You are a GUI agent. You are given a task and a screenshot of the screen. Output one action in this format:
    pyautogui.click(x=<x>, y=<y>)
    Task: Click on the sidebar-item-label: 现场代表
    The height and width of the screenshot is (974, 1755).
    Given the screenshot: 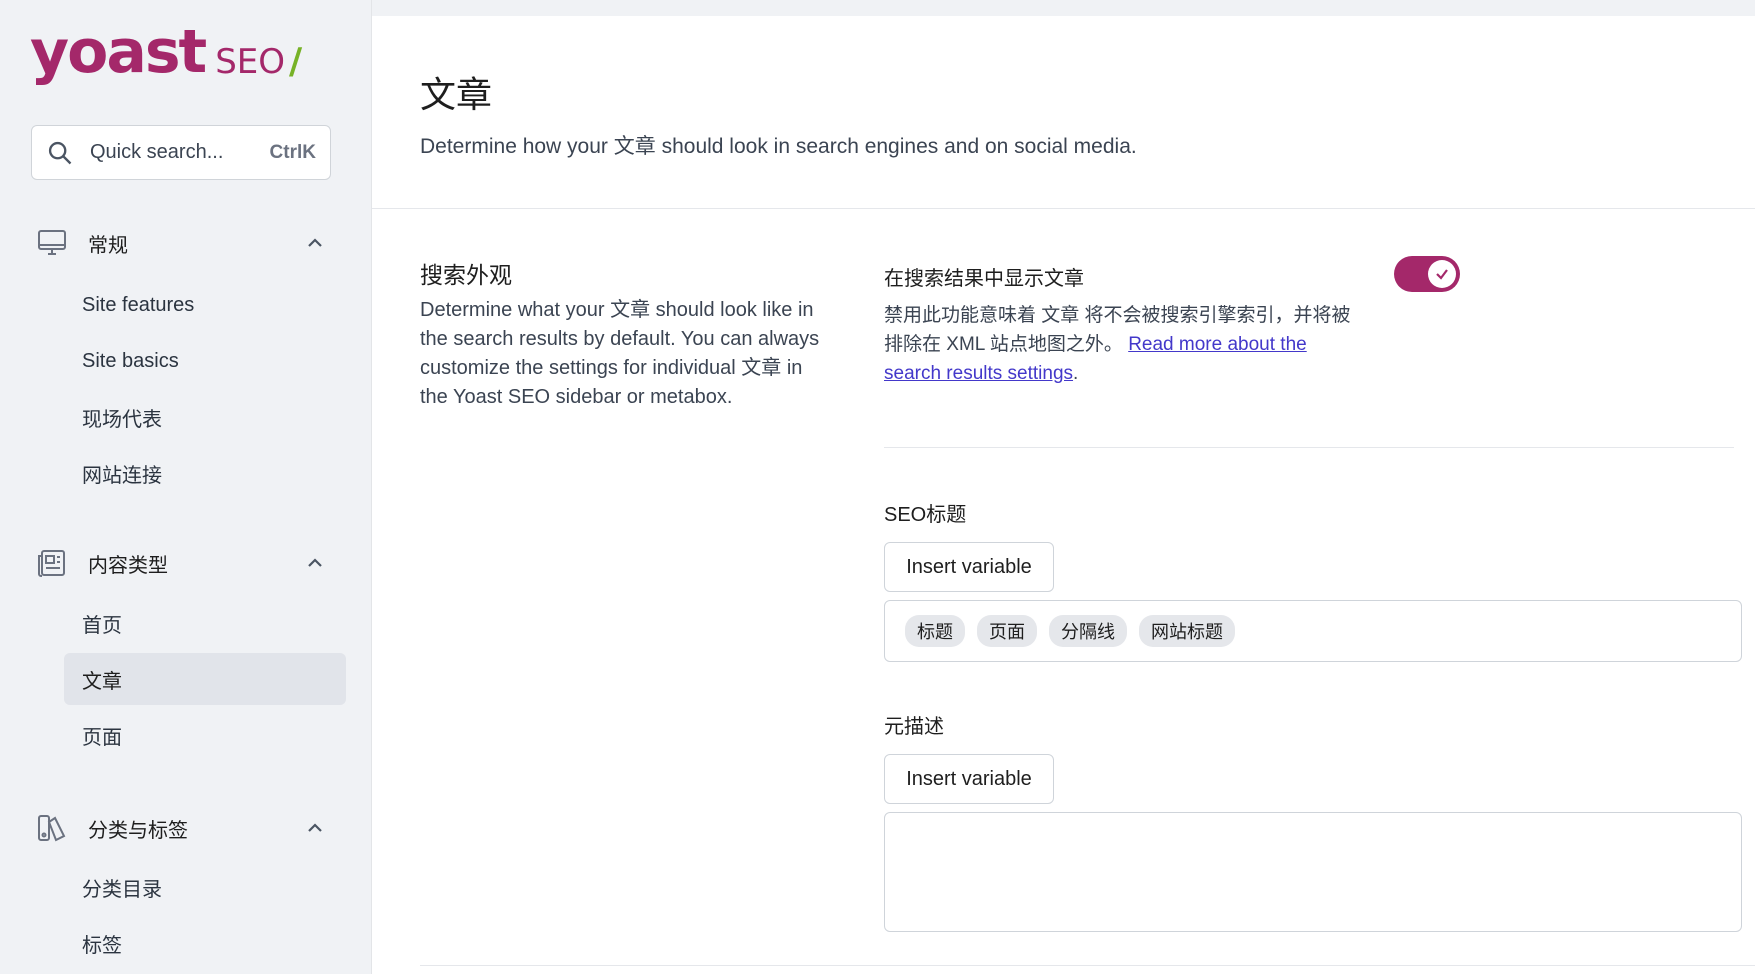 What is the action you would take?
    pyautogui.click(x=122, y=419)
    